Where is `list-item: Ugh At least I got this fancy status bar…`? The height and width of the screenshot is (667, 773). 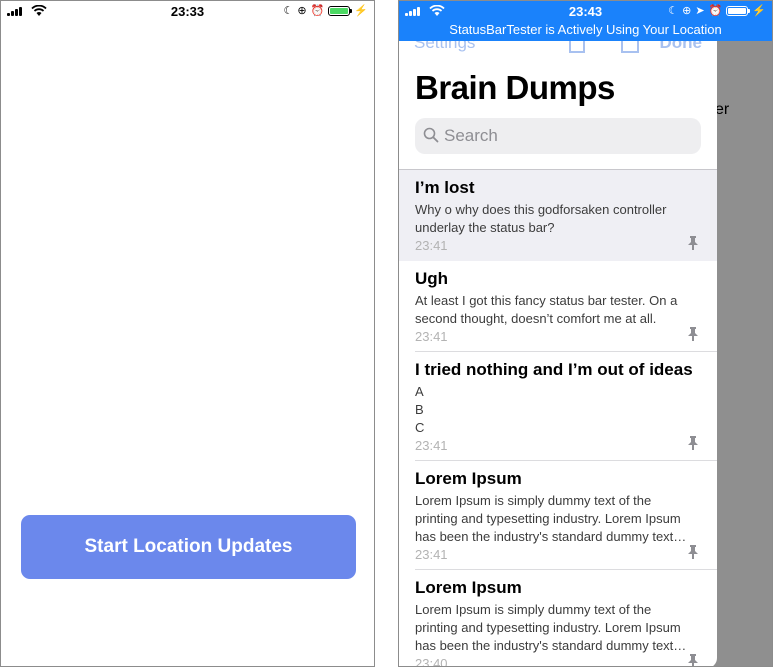 list-item: Ugh At least I got this fancy status bar… is located at coordinates (558, 306).